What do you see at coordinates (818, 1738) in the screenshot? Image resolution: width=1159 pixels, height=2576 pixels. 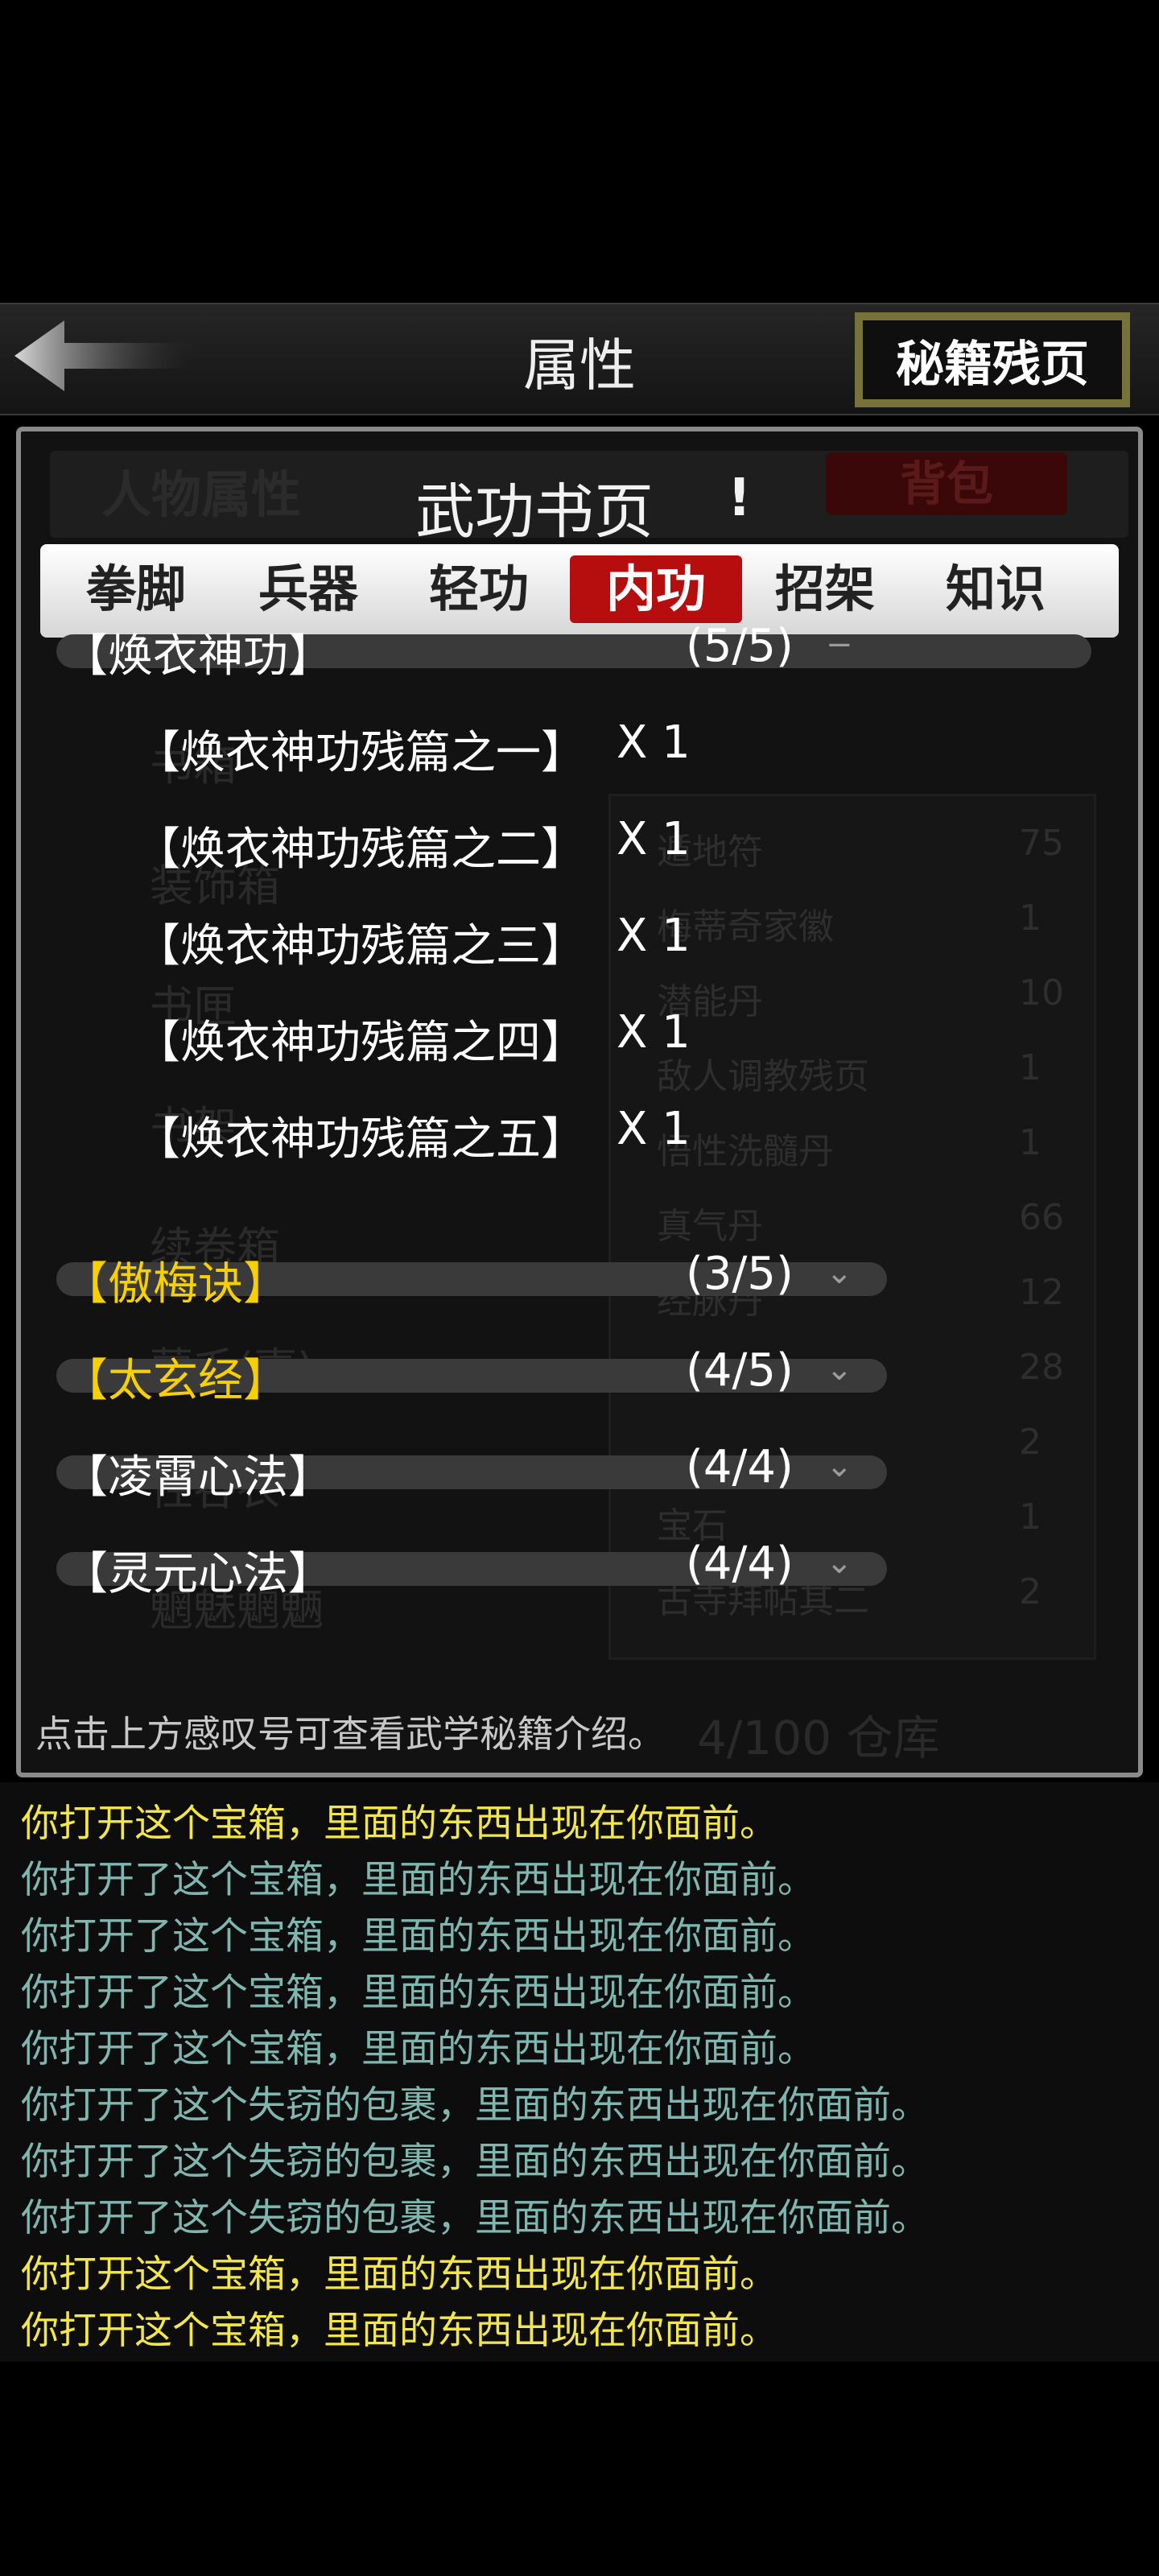 I see `background-storage-label: 4/100 仓库` at bounding box center [818, 1738].